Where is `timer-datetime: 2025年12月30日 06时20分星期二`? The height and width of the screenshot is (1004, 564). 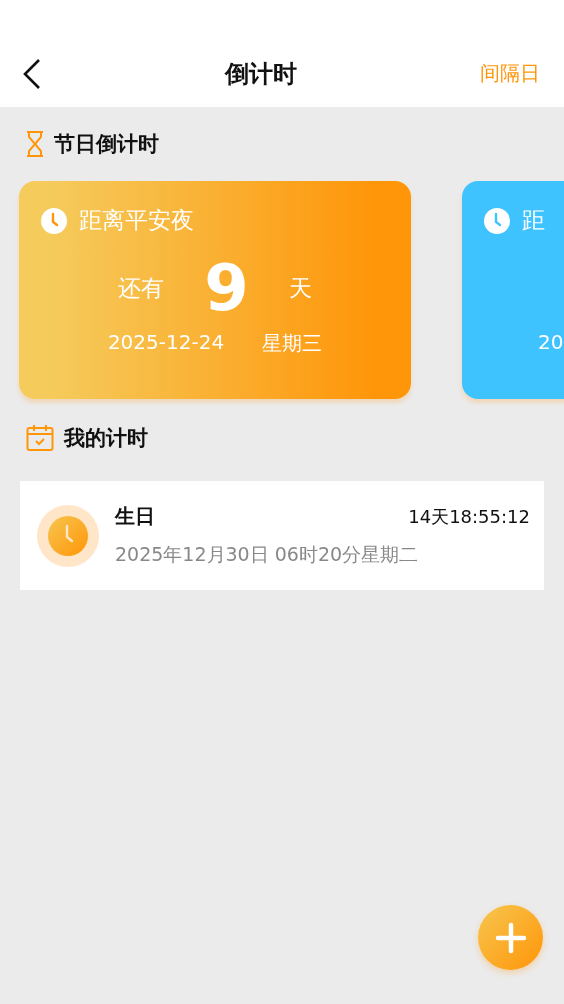 timer-datetime: 2025年12月30日 06时20分星期二 is located at coordinates (267, 554).